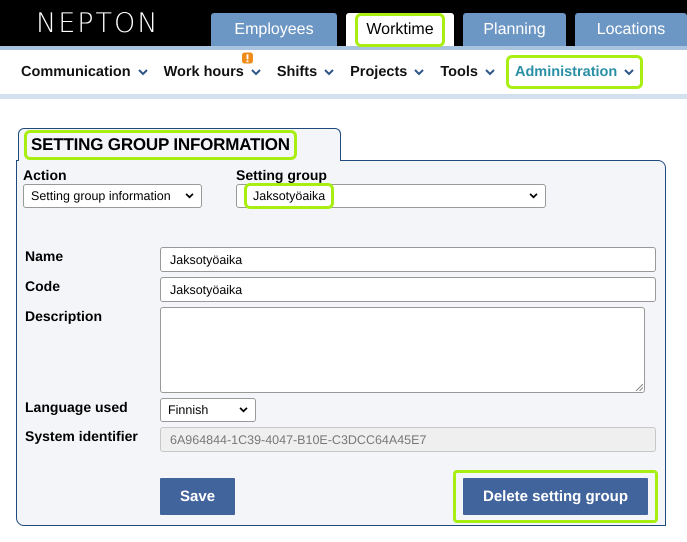  Describe the element at coordinates (42, 286) in the screenshot. I see `field-label: Code` at that location.